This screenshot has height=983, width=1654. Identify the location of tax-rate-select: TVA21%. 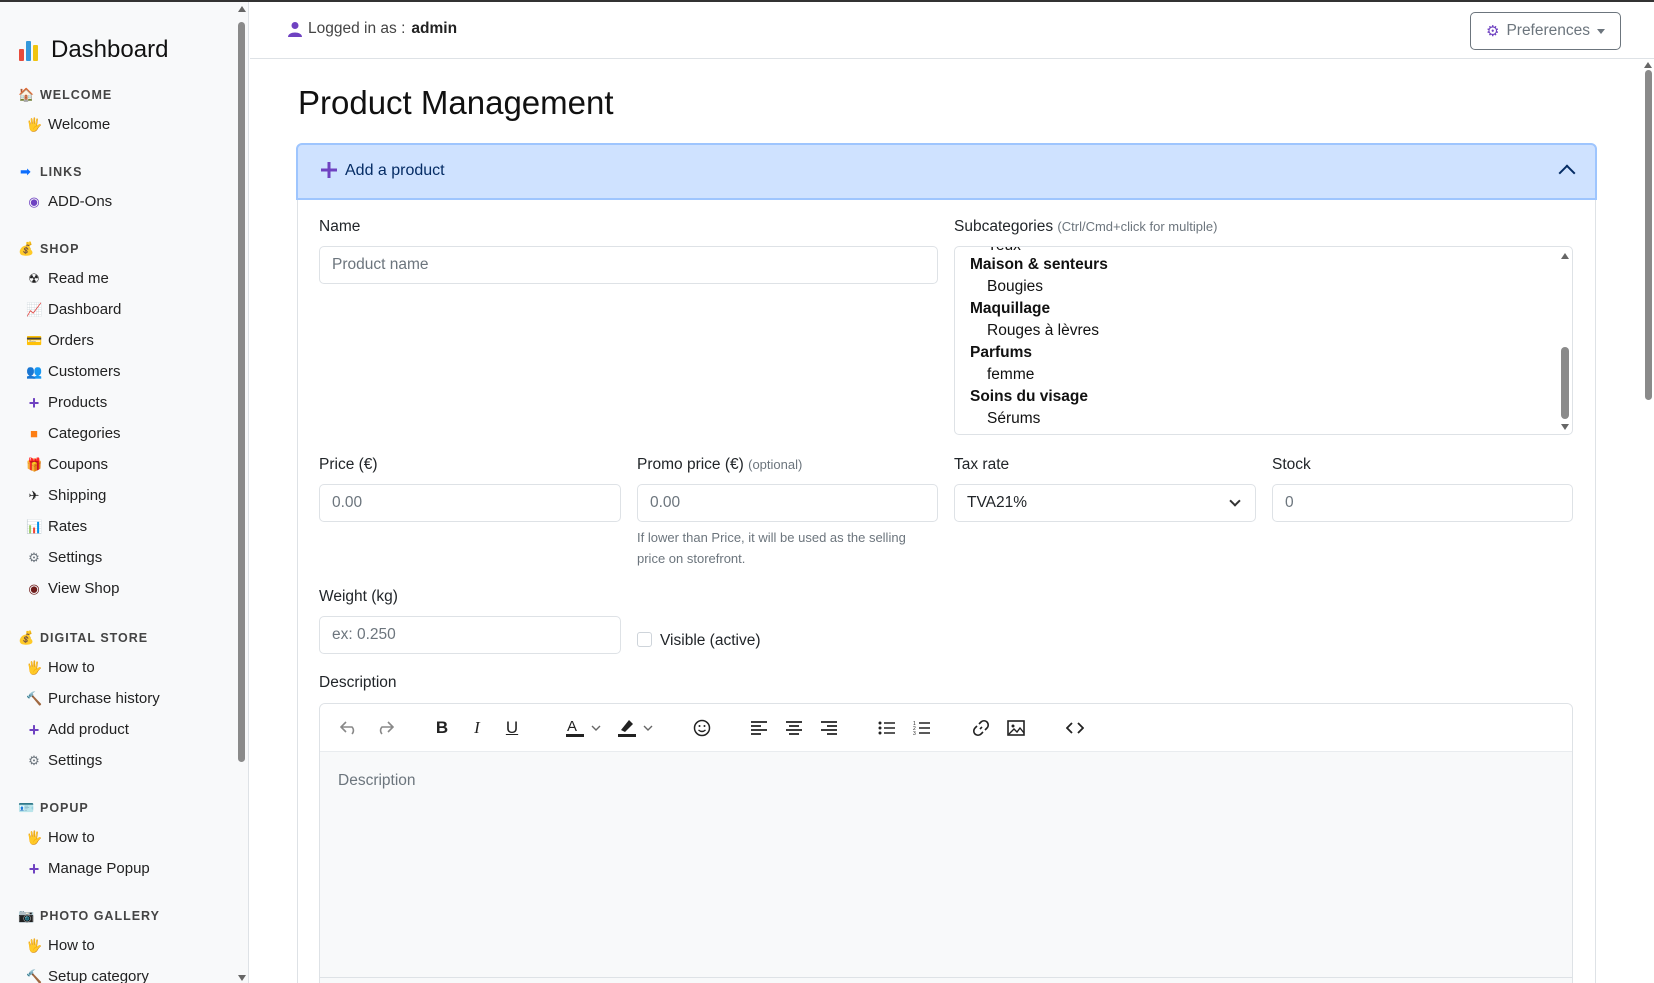
(1105, 503).